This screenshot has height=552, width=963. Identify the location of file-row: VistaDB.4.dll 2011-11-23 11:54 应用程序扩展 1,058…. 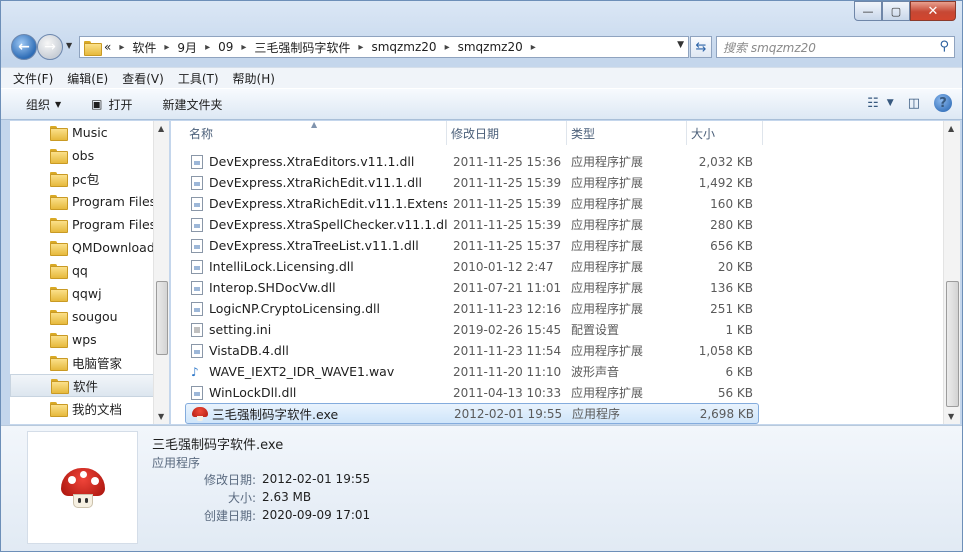
(472, 350).